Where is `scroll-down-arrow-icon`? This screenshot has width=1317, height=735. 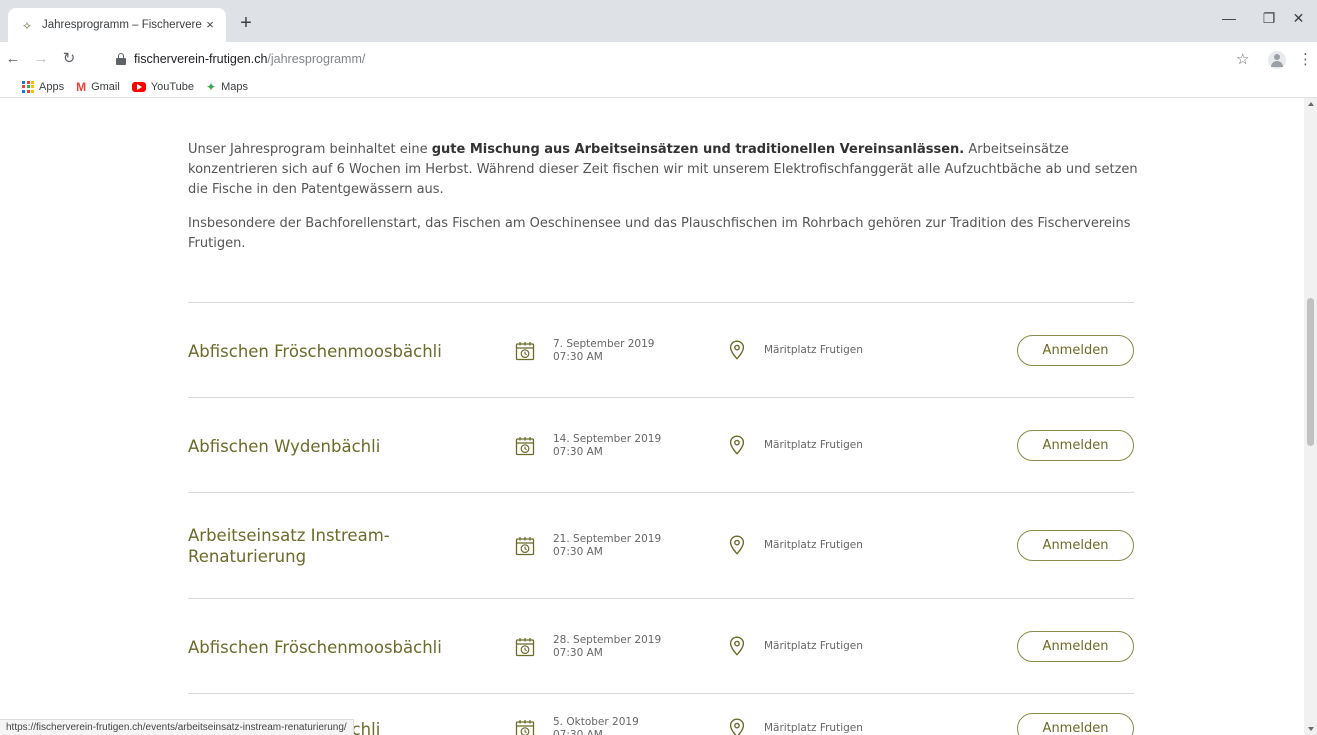
scroll-down-arrow-icon is located at coordinates (1311, 729).